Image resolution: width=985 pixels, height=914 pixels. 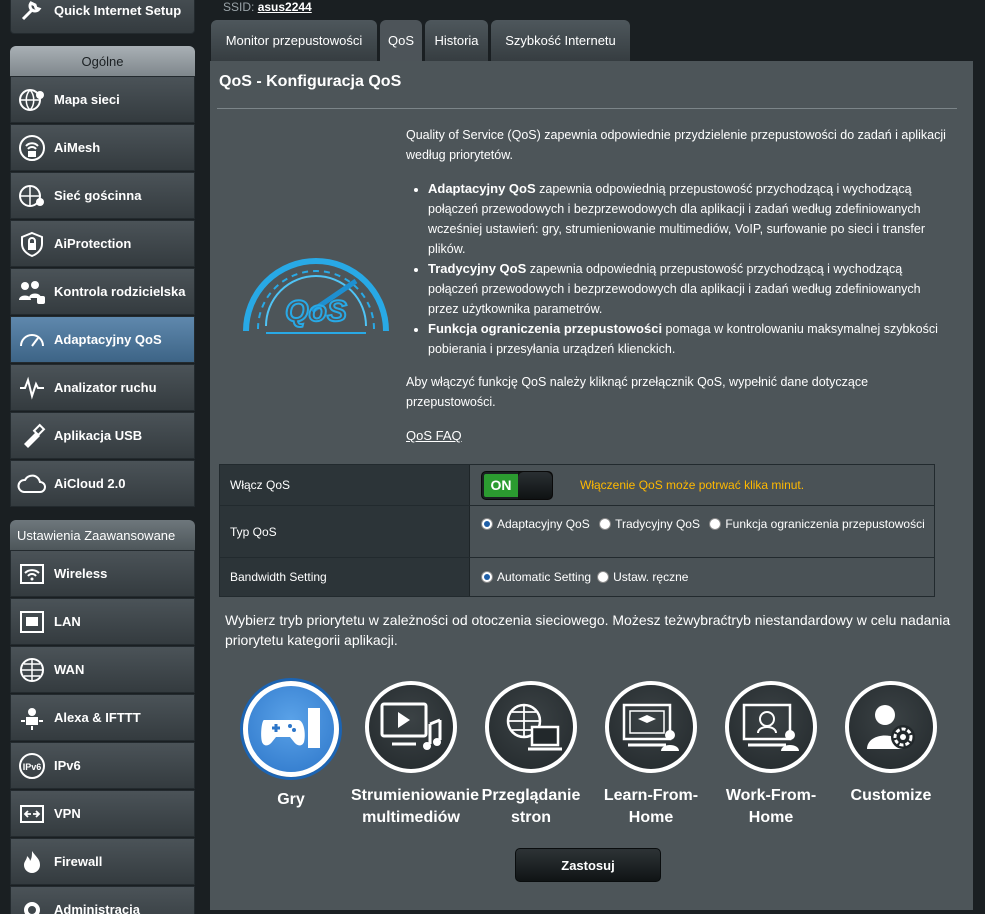 I want to click on sidebar-item-alexa-ifttt: Alexa & IFTTT, so click(x=102, y=717).